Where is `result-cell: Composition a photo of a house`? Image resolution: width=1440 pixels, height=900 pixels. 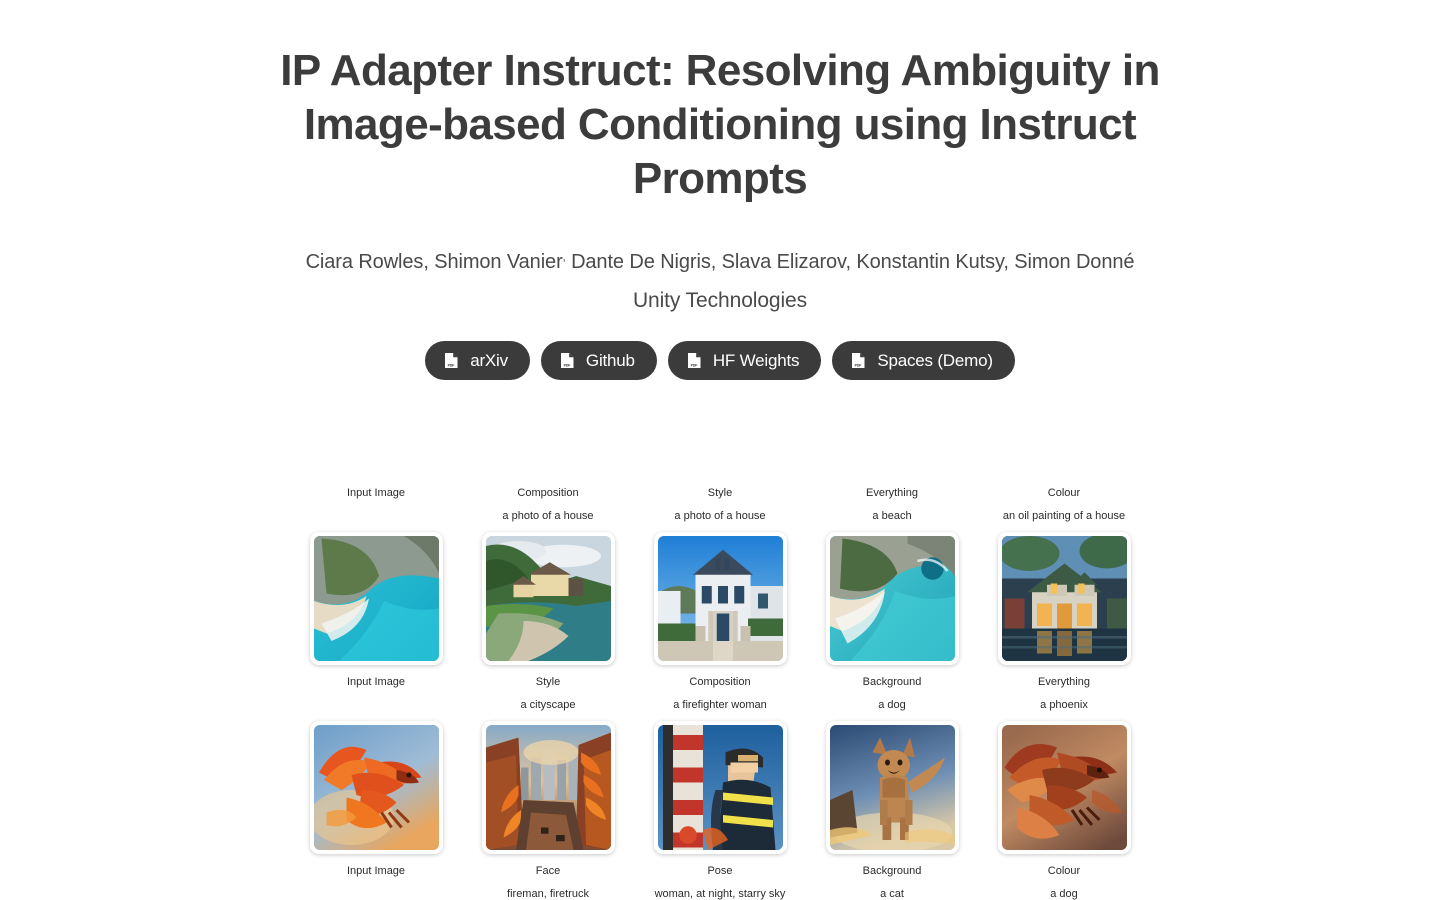 result-cell: Composition a photo of a house is located at coordinates (548, 570).